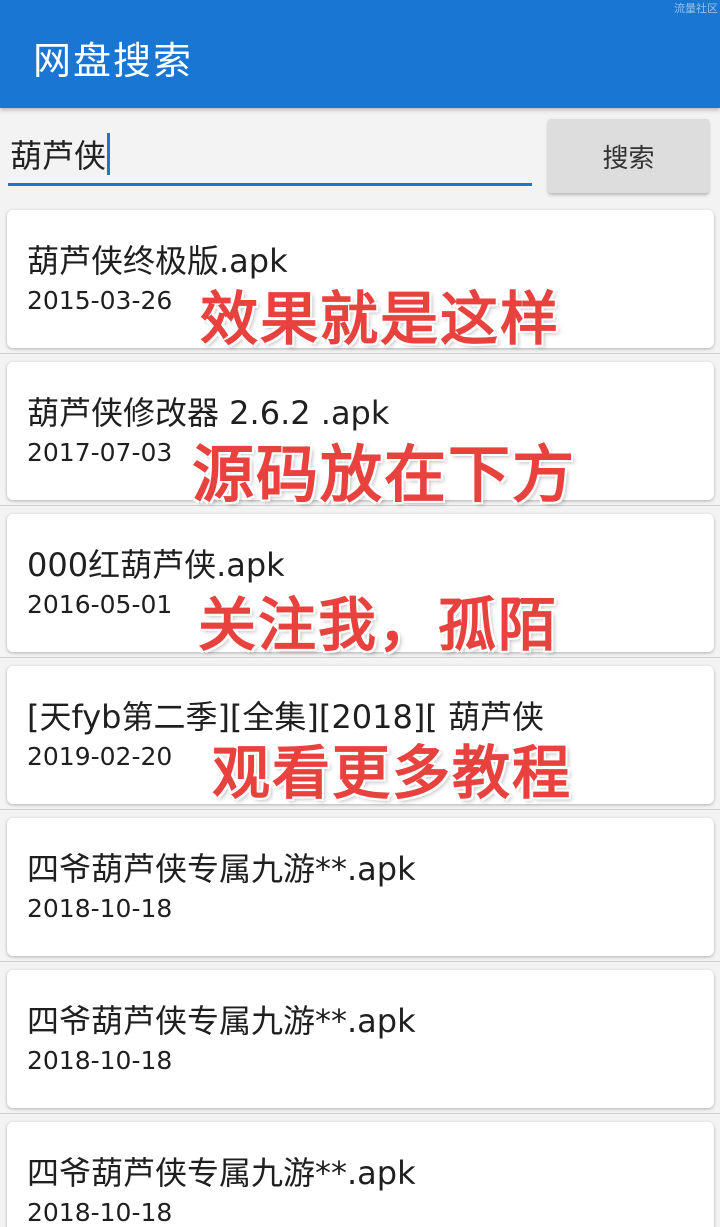 Image resolution: width=720 pixels, height=1227 pixels. What do you see at coordinates (100, 756) in the screenshot?
I see `result-date: 2019-02-20` at bounding box center [100, 756].